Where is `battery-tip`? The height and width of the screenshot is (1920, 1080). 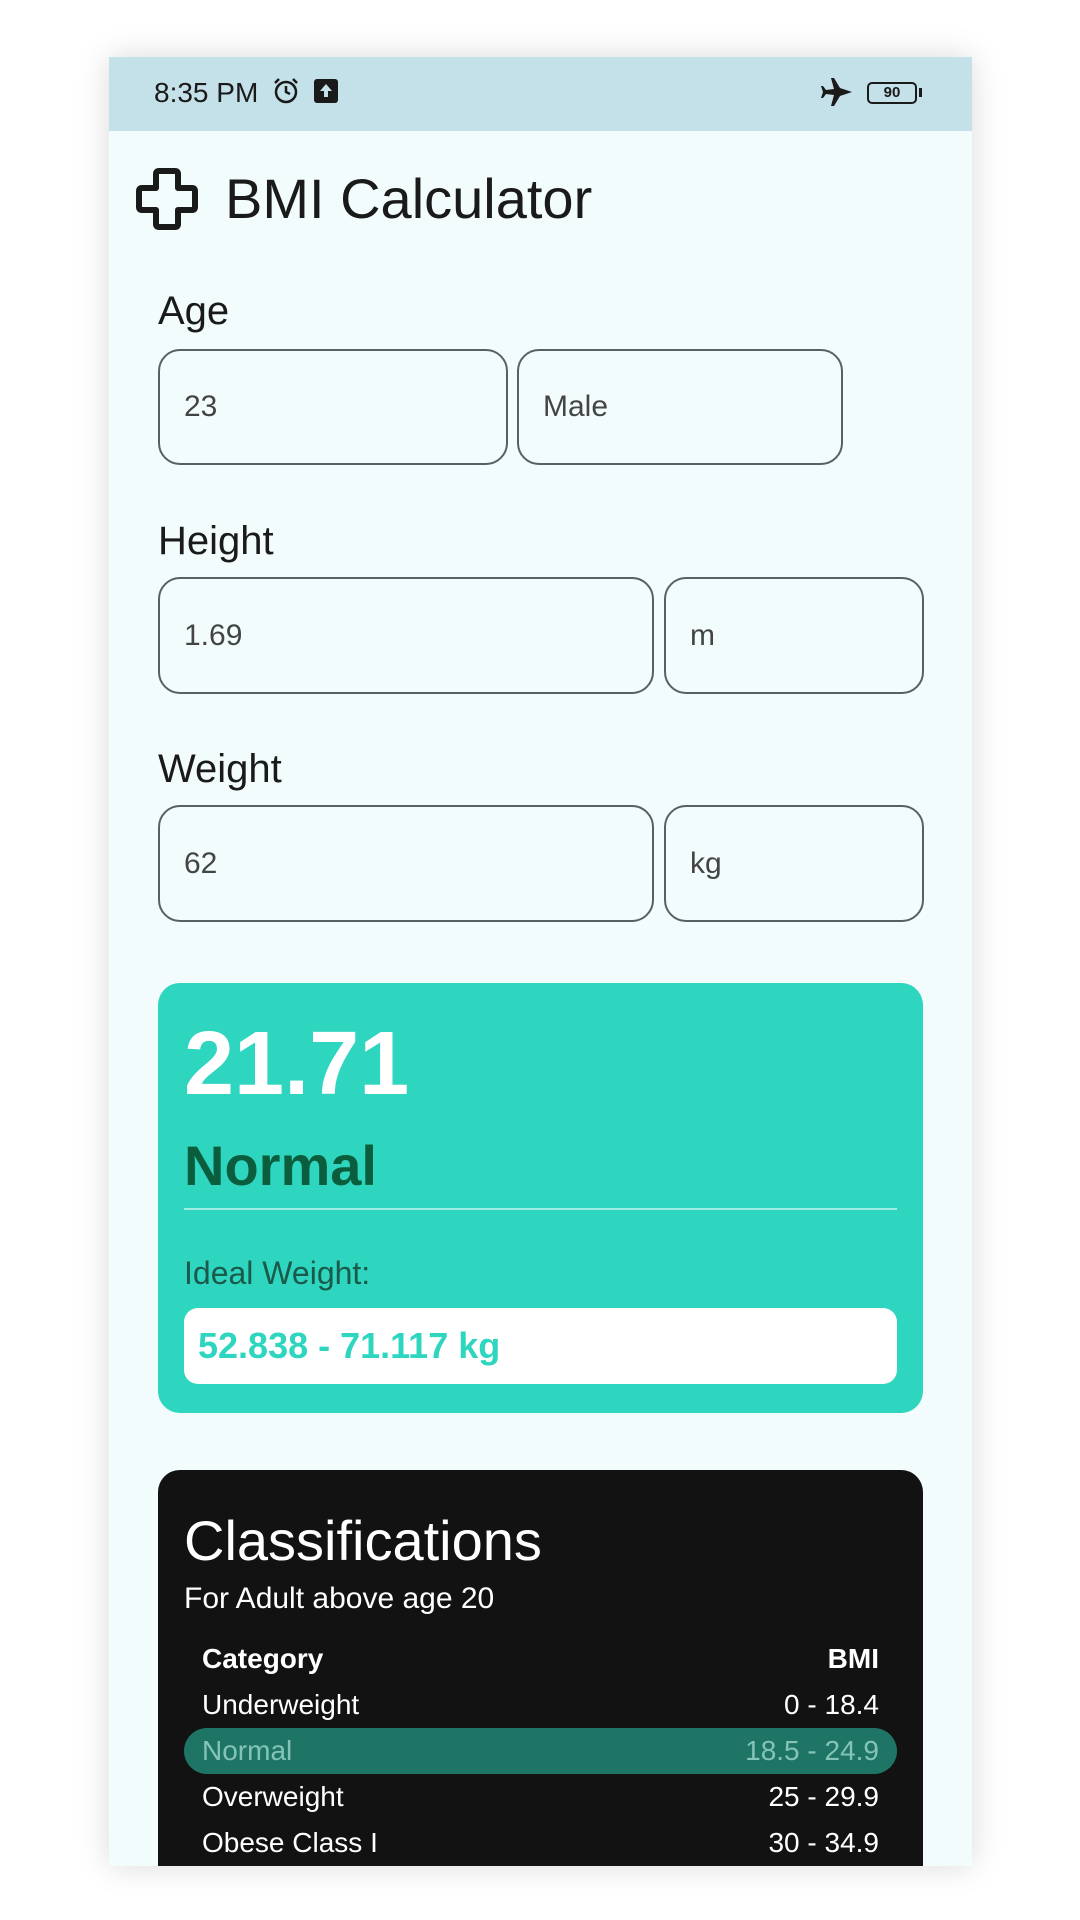
battery-tip is located at coordinates (920, 92).